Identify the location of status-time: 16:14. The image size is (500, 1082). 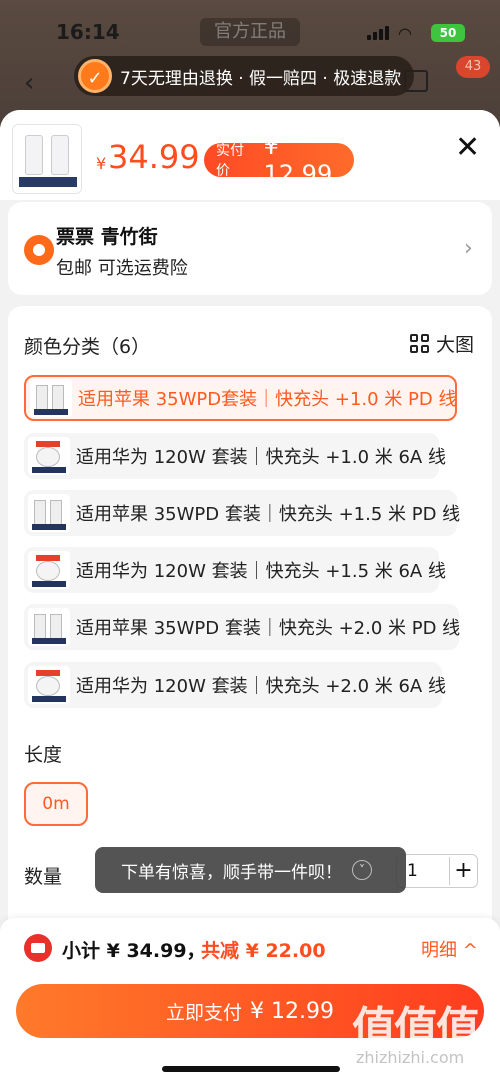
(88, 32).